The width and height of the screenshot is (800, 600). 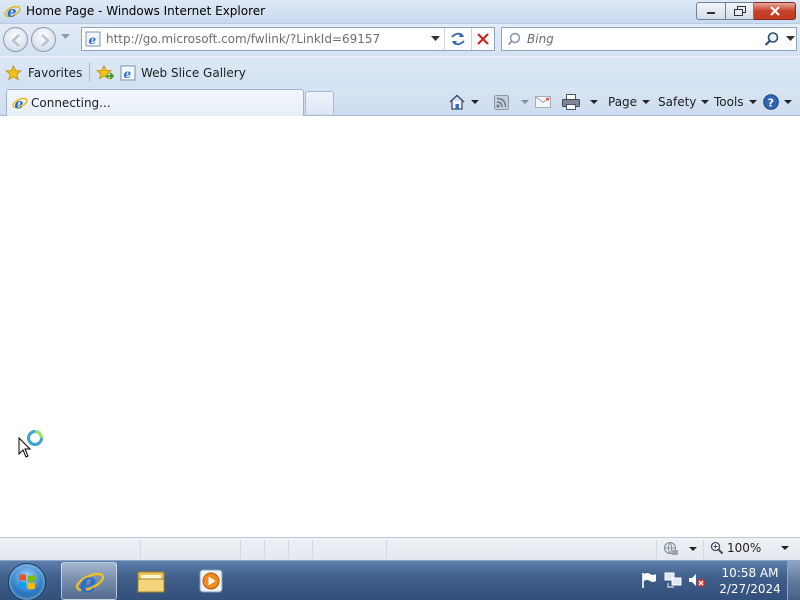 What do you see at coordinates (697, 580) in the screenshot?
I see `volume-muted-icon` at bounding box center [697, 580].